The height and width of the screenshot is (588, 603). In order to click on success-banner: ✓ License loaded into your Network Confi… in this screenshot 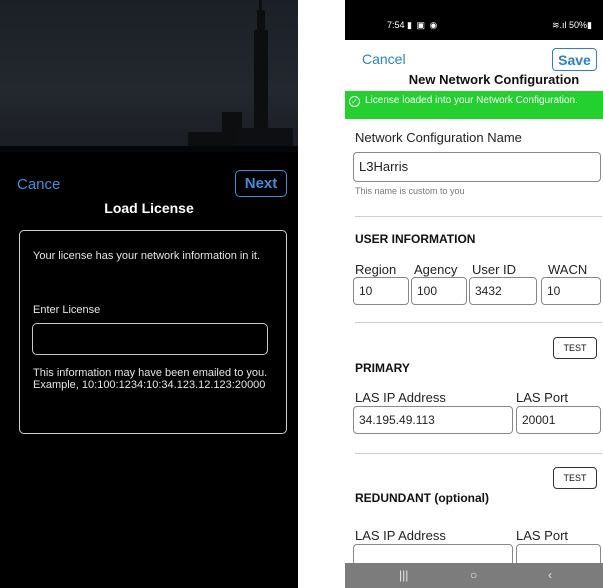, I will do `click(474, 105)`.